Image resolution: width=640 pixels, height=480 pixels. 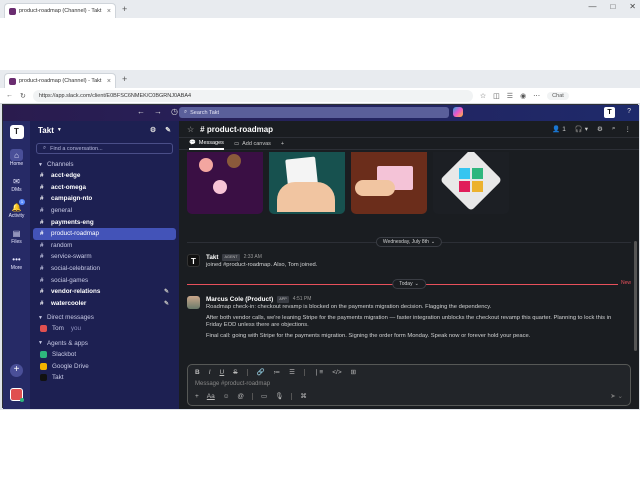 What do you see at coordinates (104, 317) in the screenshot?
I see `dm-section-header: ▼ Direct messages` at bounding box center [104, 317].